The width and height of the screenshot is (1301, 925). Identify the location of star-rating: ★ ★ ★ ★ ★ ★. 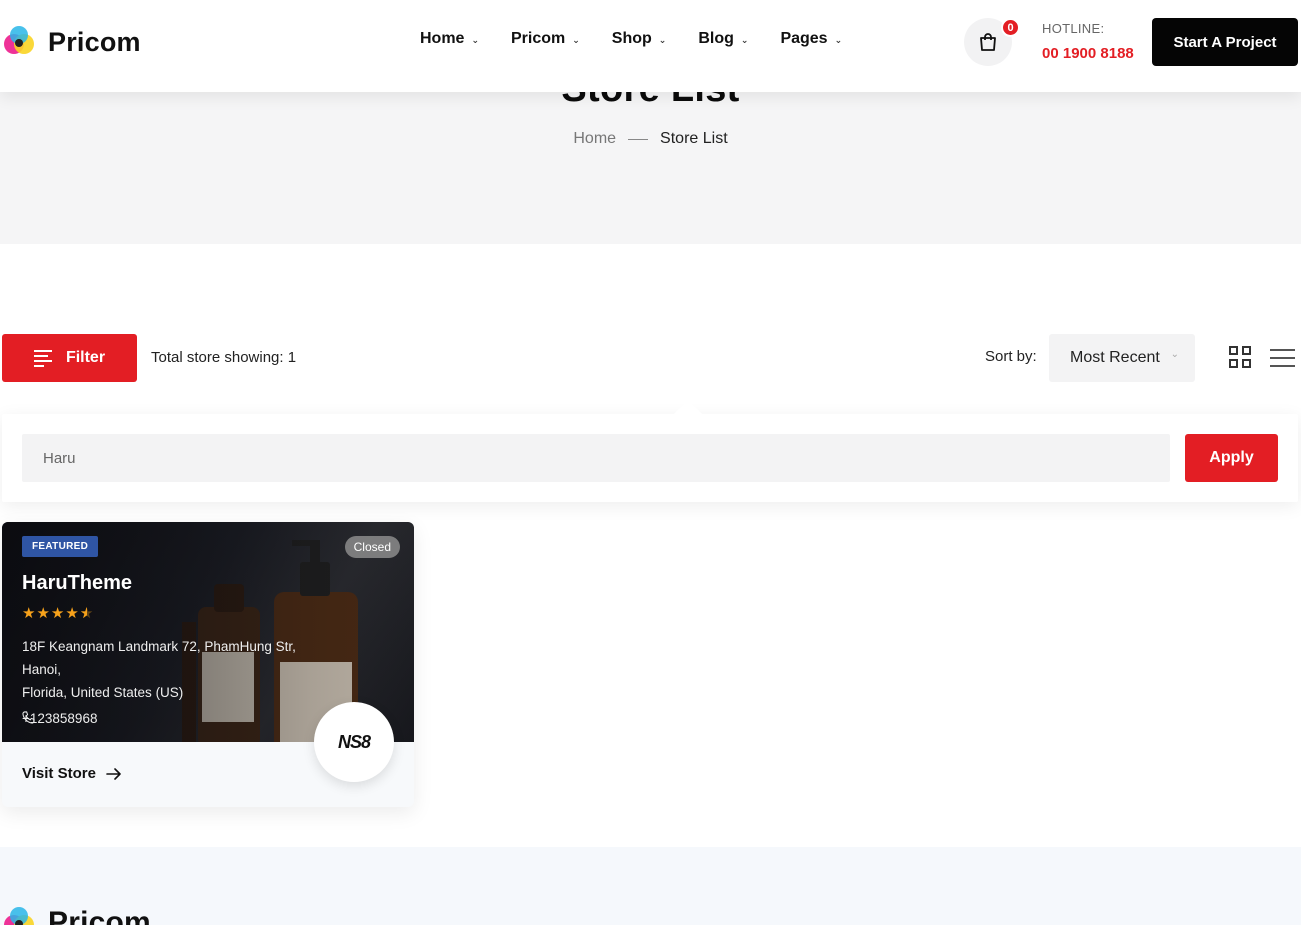
(57, 613).